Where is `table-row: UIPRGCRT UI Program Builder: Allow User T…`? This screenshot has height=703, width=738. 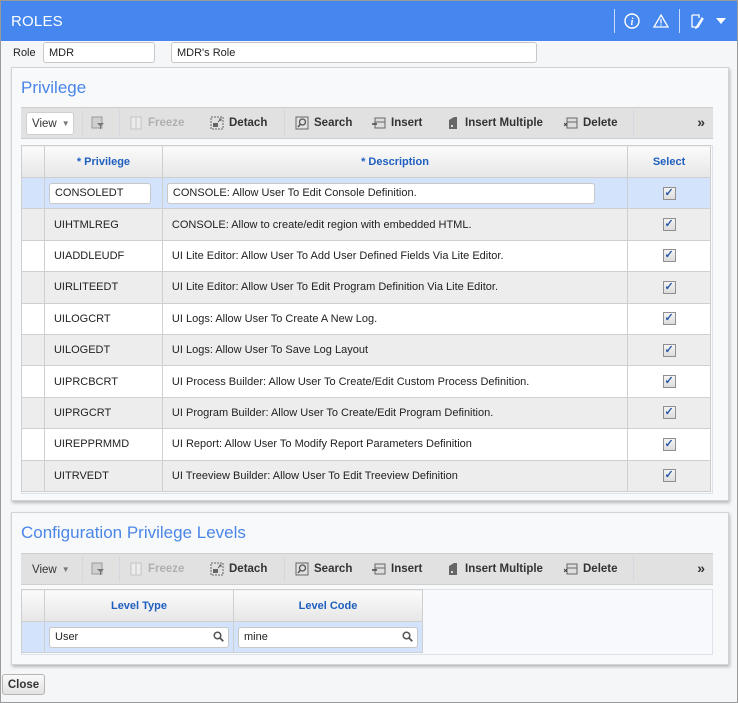 table-row: UIPRGCRT UI Program Builder: Allow User T… is located at coordinates (366, 413).